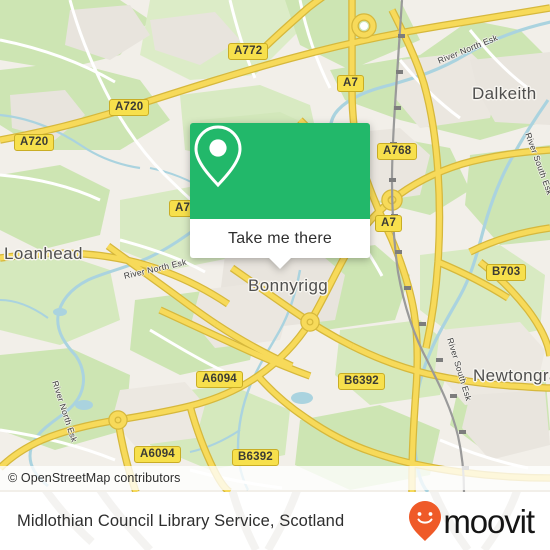  I want to click on take-me-there-label: Take me there, so click(280, 238).